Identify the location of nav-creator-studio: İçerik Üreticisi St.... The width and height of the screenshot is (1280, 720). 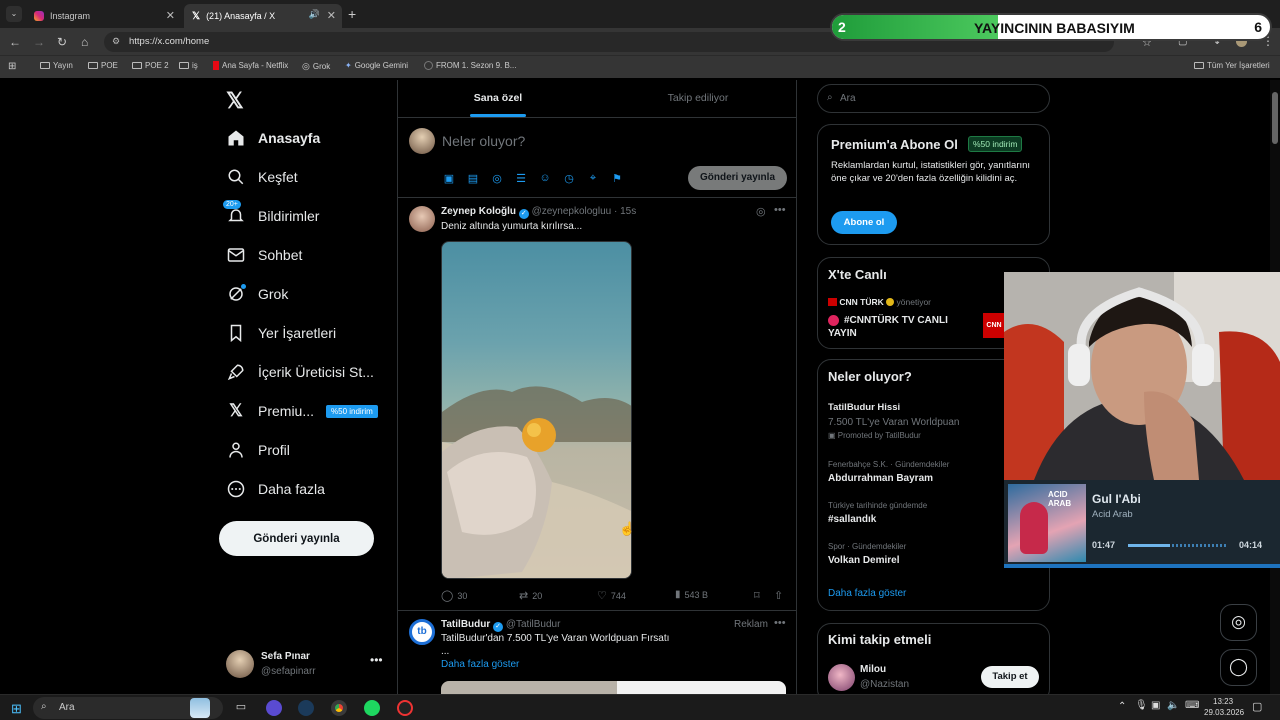
(300, 372).